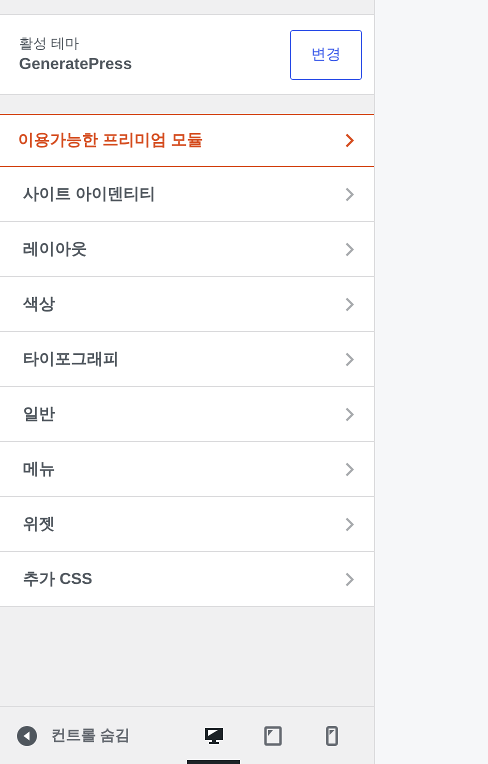 The width and height of the screenshot is (488, 764). What do you see at coordinates (39, 415) in the screenshot?
I see `section-label: 일반` at bounding box center [39, 415].